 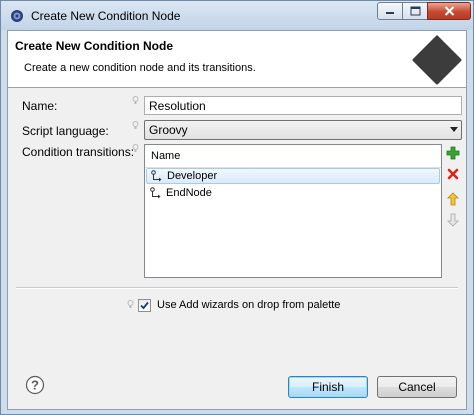 I want to click on help-icon: ?, so click(x=35, y=385).